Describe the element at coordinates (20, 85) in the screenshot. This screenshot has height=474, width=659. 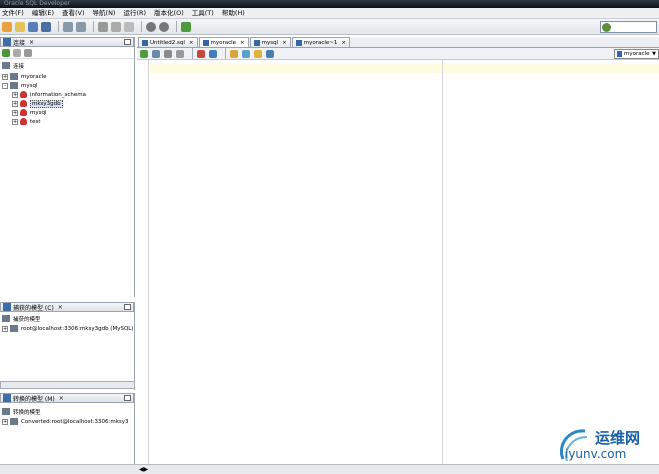
I see `tree-item-mysql: - mysql` at that location.